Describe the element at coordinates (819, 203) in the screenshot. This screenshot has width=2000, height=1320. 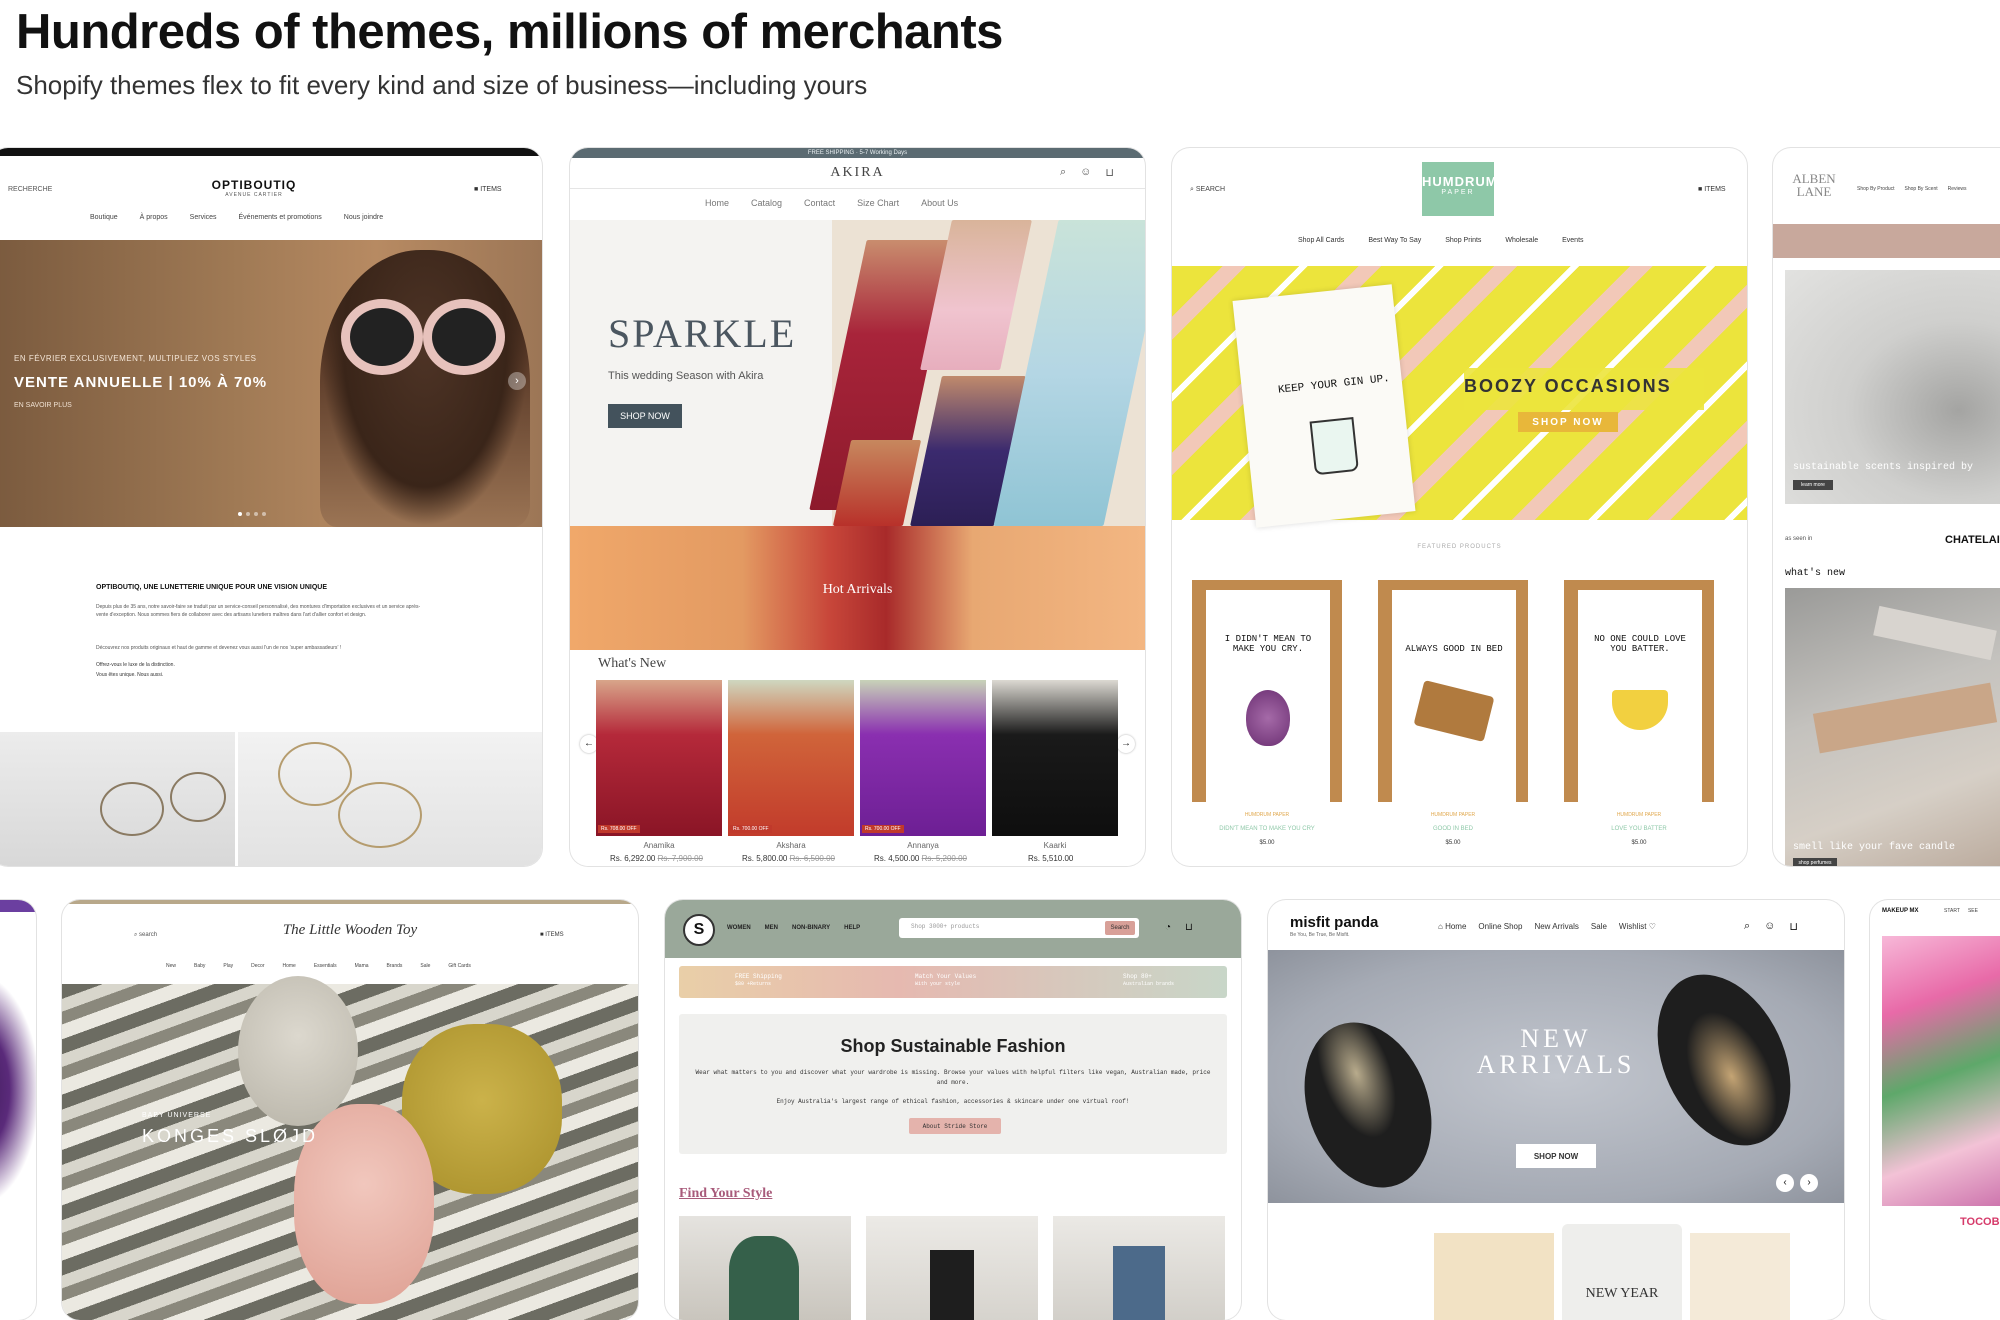
I see `nav-contact: Contact` at that location.